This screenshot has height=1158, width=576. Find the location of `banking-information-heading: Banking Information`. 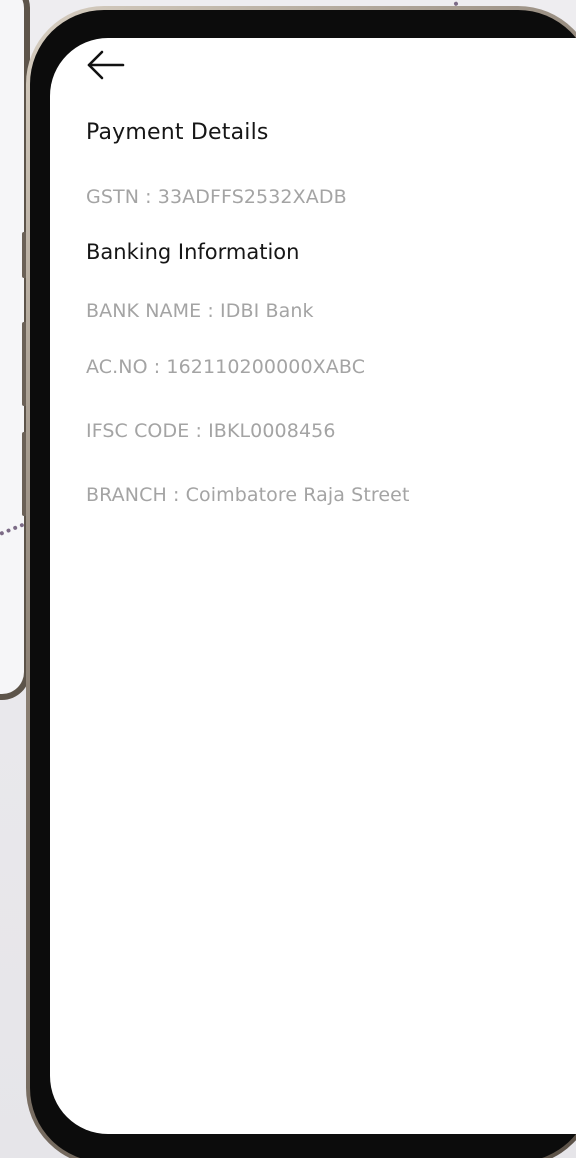

banking-information-heading: Banking Information is located at coordinates (193, 252).